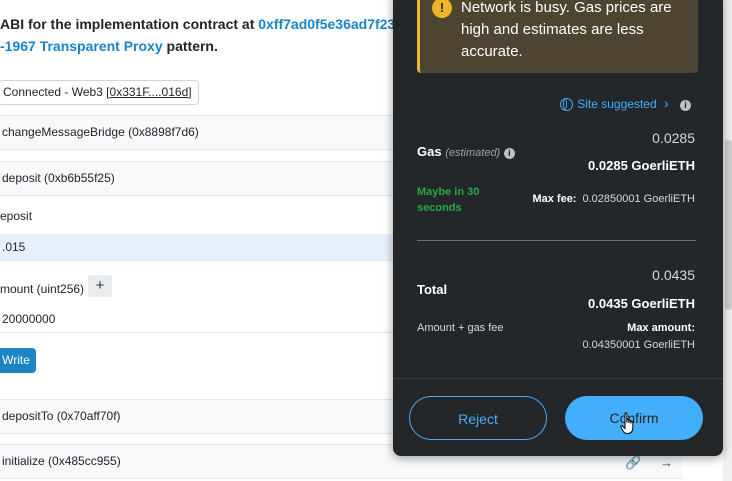 Image resolution: width=732 pixels, height=481 pixels. What do you see at coordinates (641, 165) in the screenshot?
I see `gas-eth-value: 0.0285 GoerliETH` at bounding box center [641, 165].